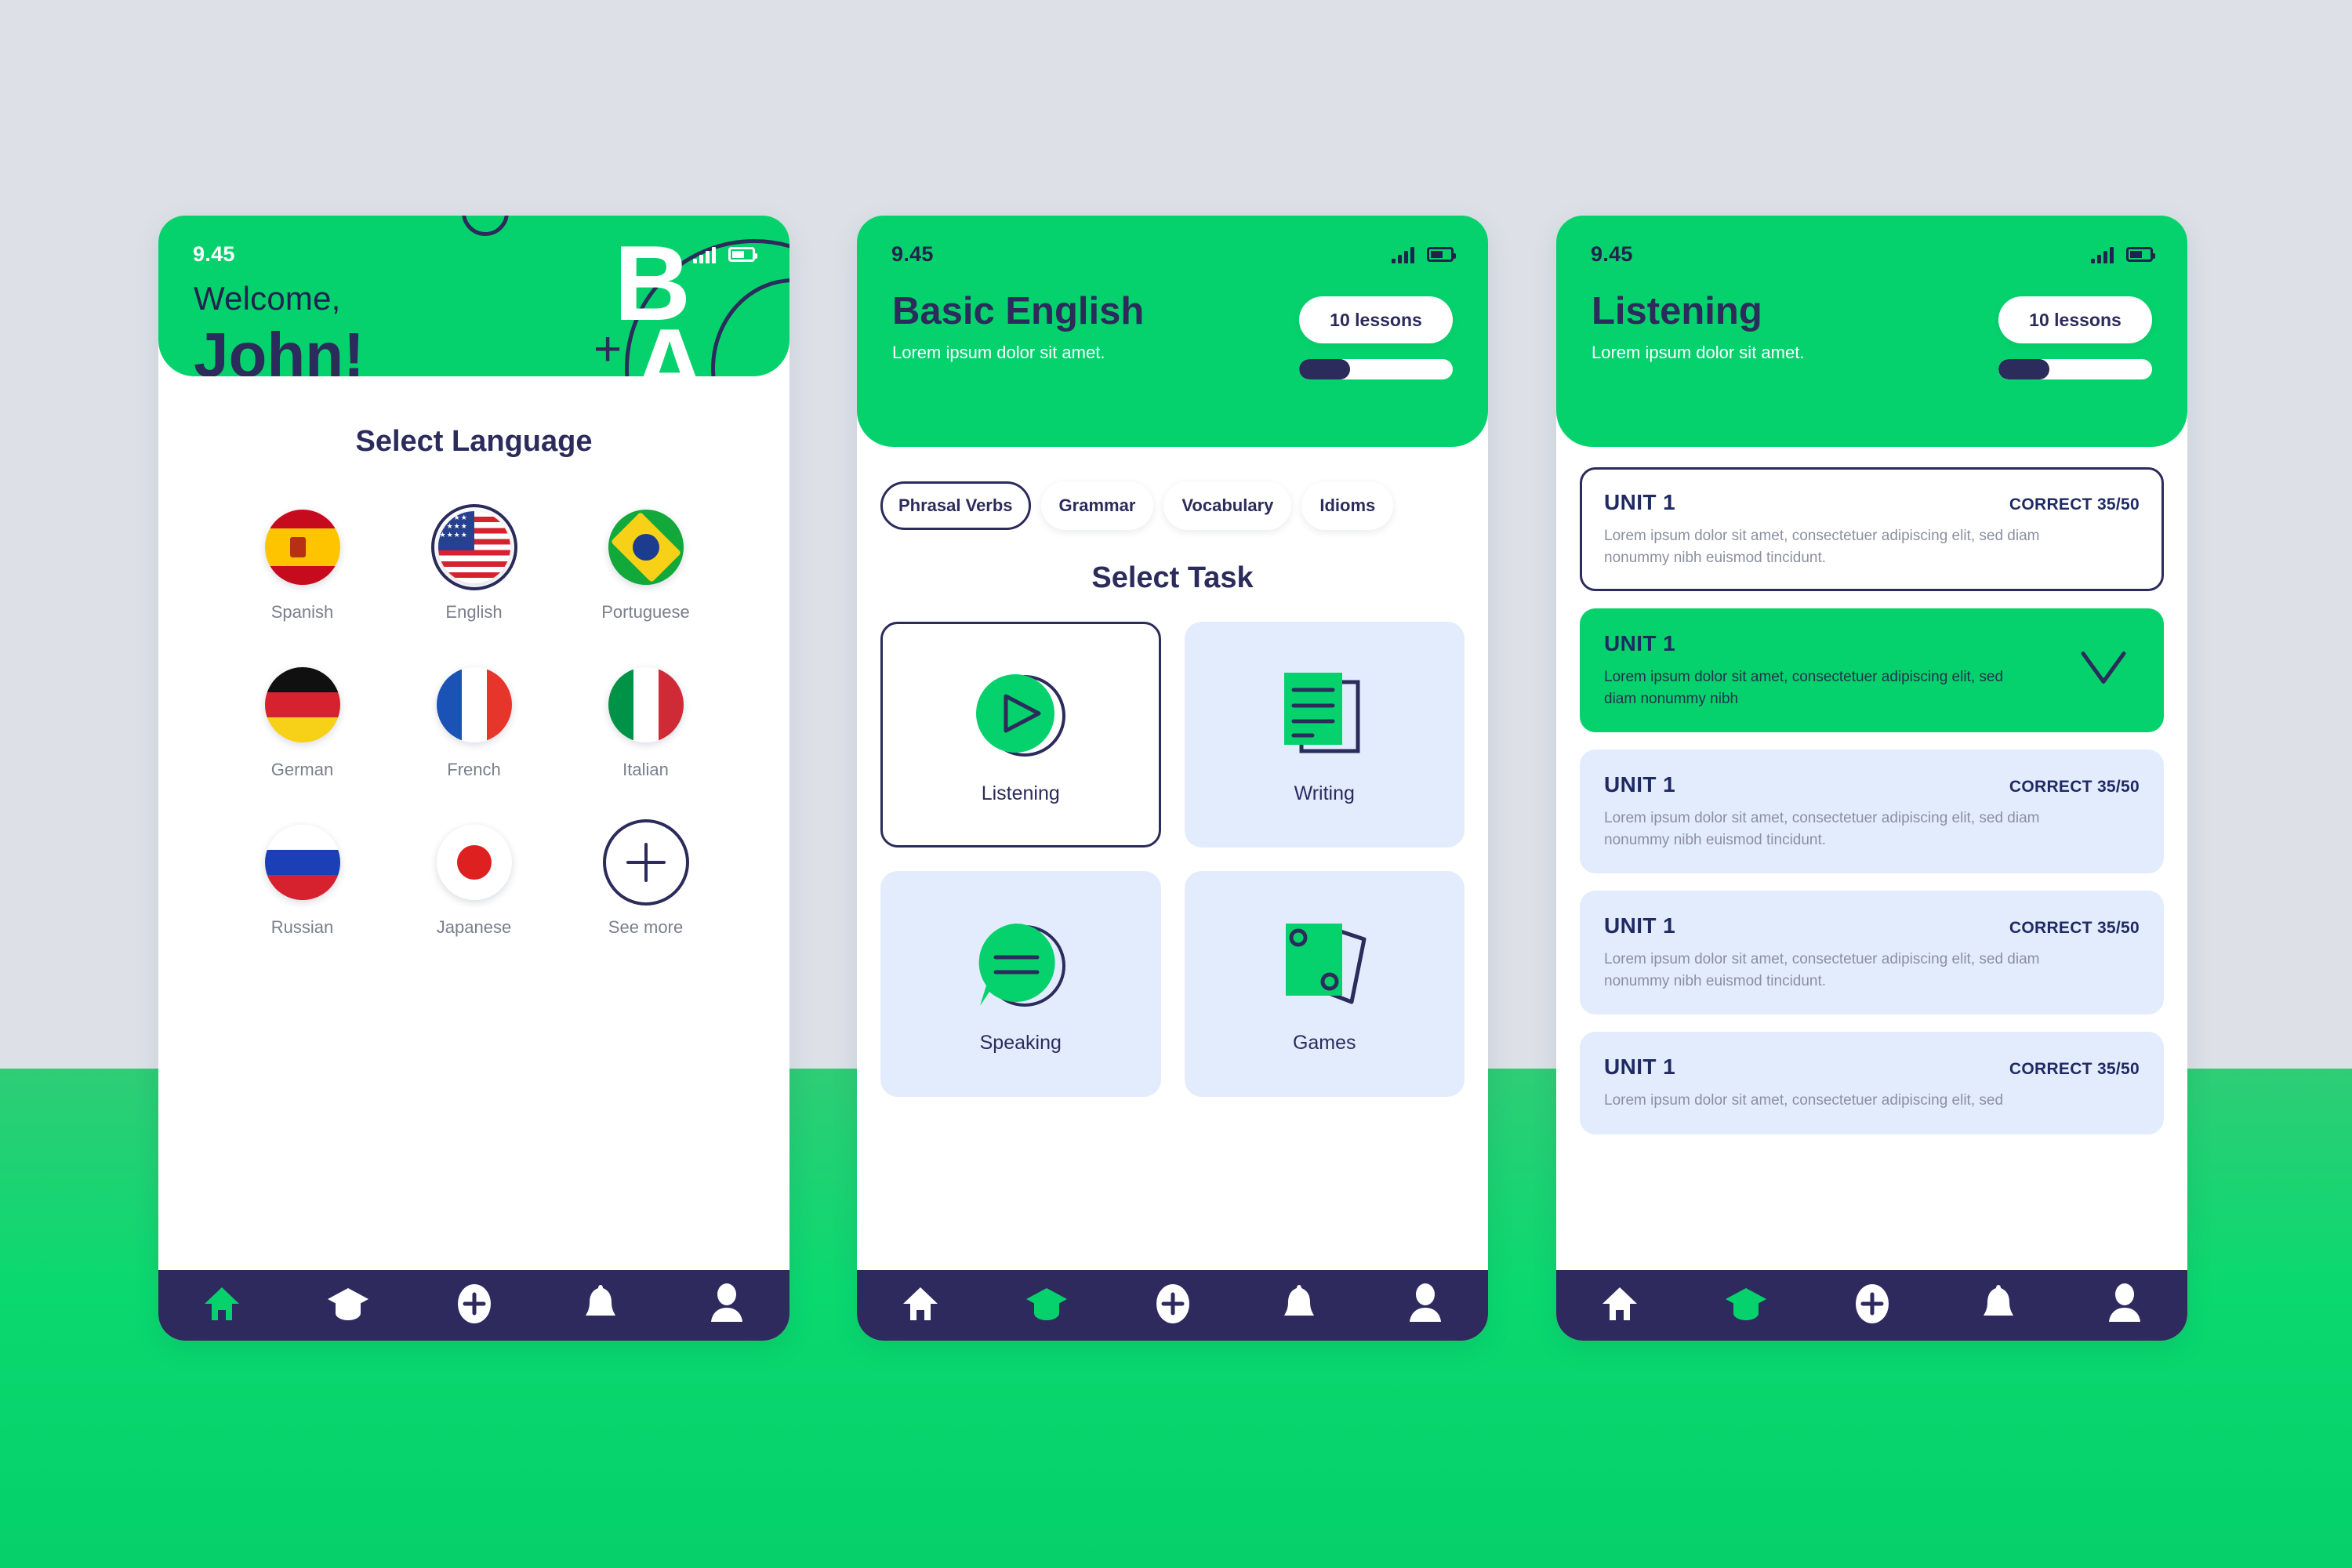 The height and width of the screenshot is (1568, 2352). Describe the element at coordinates (302, 862) in the screenshot. I see `flag-russia-icon` at that location.